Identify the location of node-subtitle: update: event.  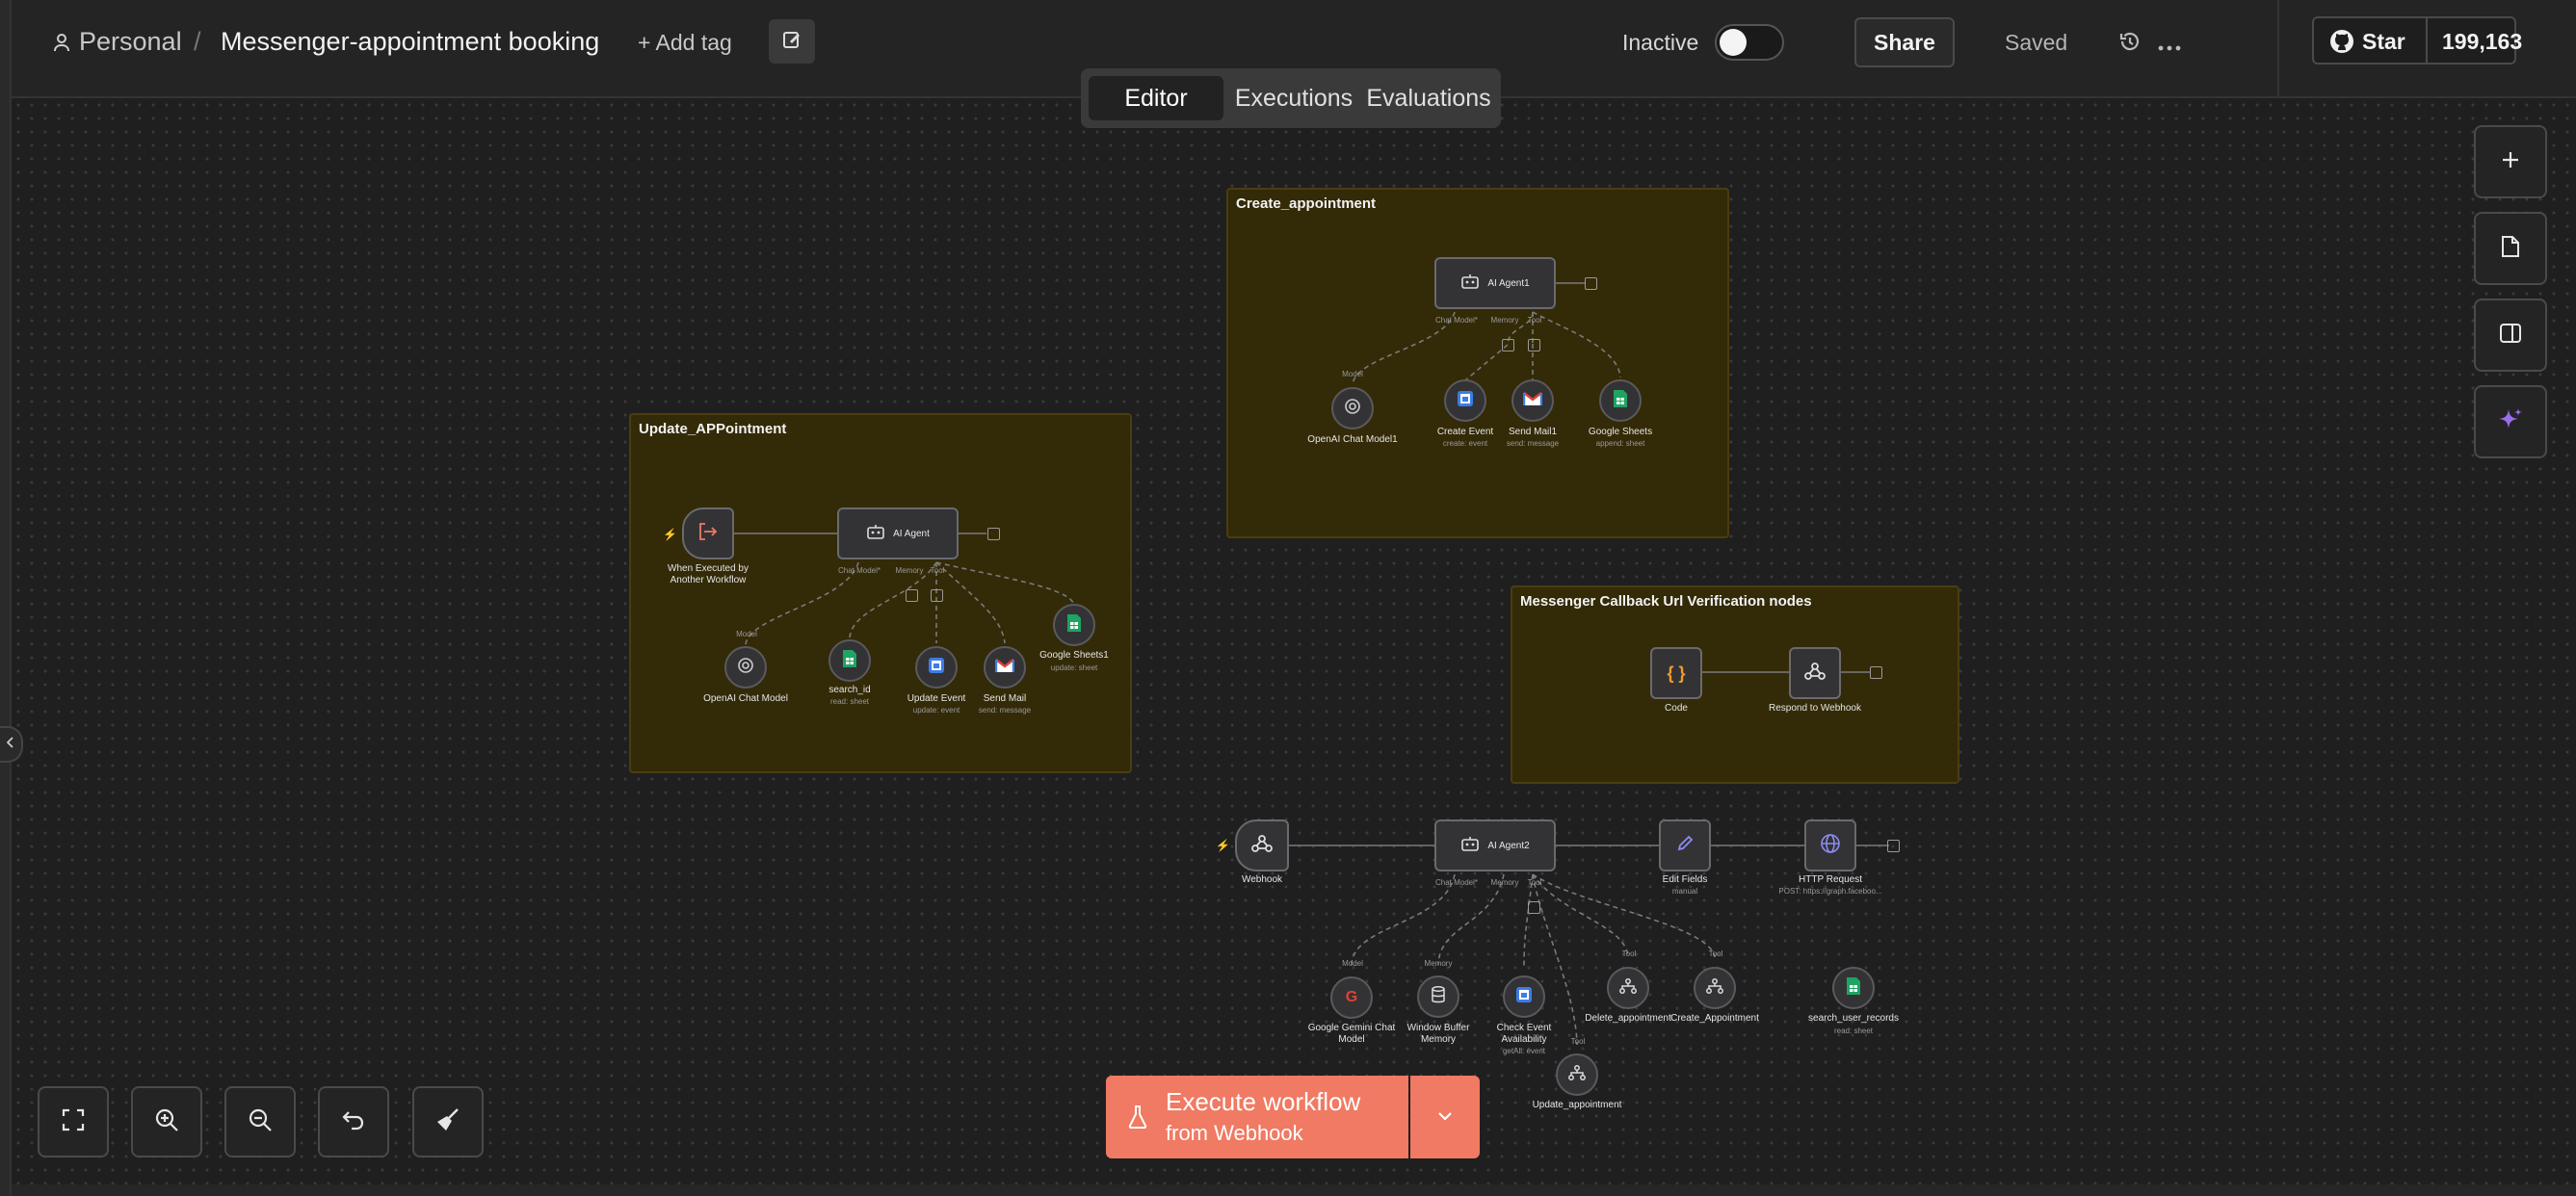
(936, 710).